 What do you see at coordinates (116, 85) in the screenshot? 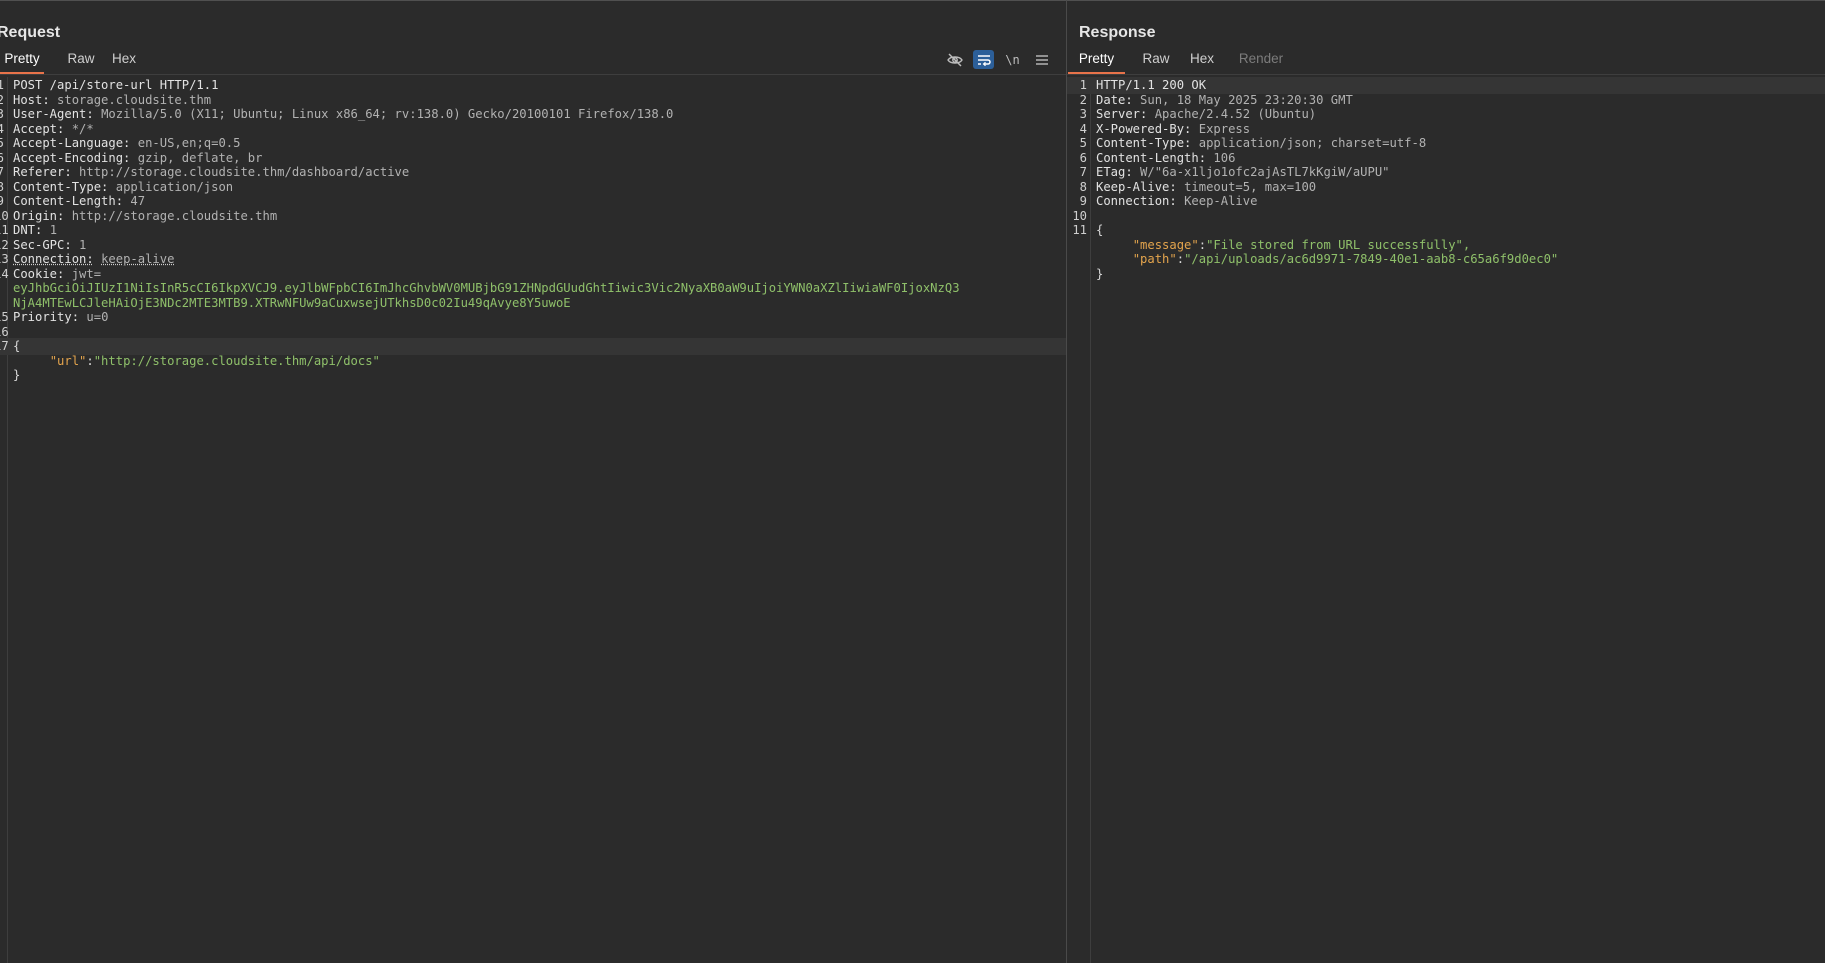
I see `start-line: POST /api/store-url HTTP/1.1` at bounding box center [116, 85].